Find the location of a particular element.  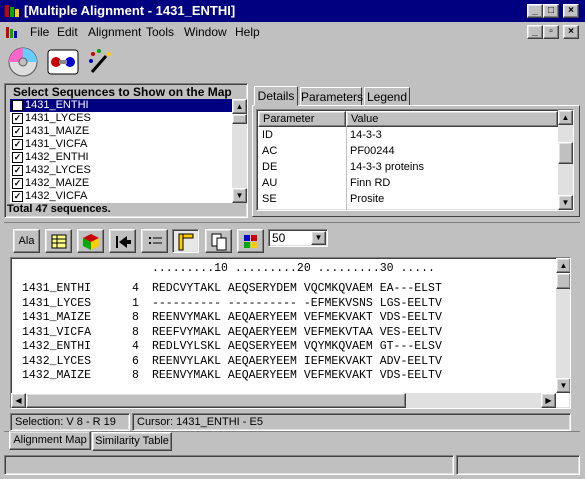

param-cell: ID is located at coordinates (267, 135).